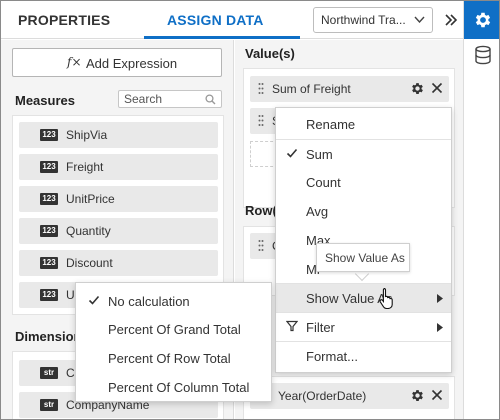 This screenshot has height=420, width=500. I want to click on function-icon: f×, so click(74, 62).